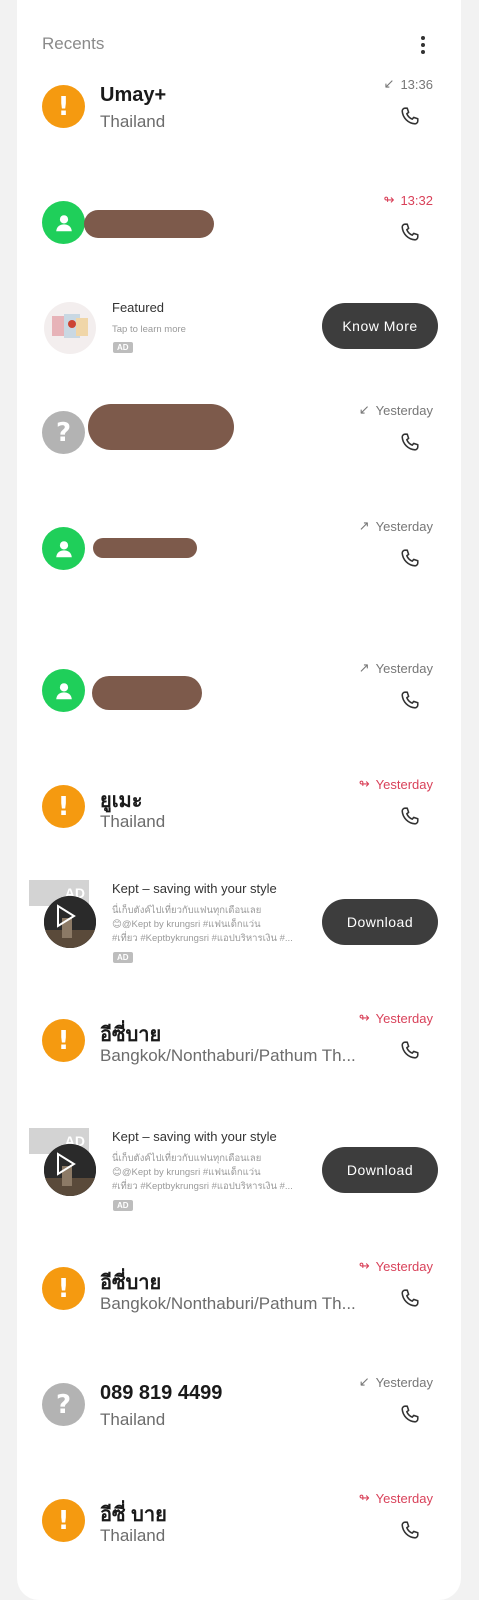 The height and width of the screenshot is (1600, 479). I want to click on know-more-button: Know More, so click(380, 326).